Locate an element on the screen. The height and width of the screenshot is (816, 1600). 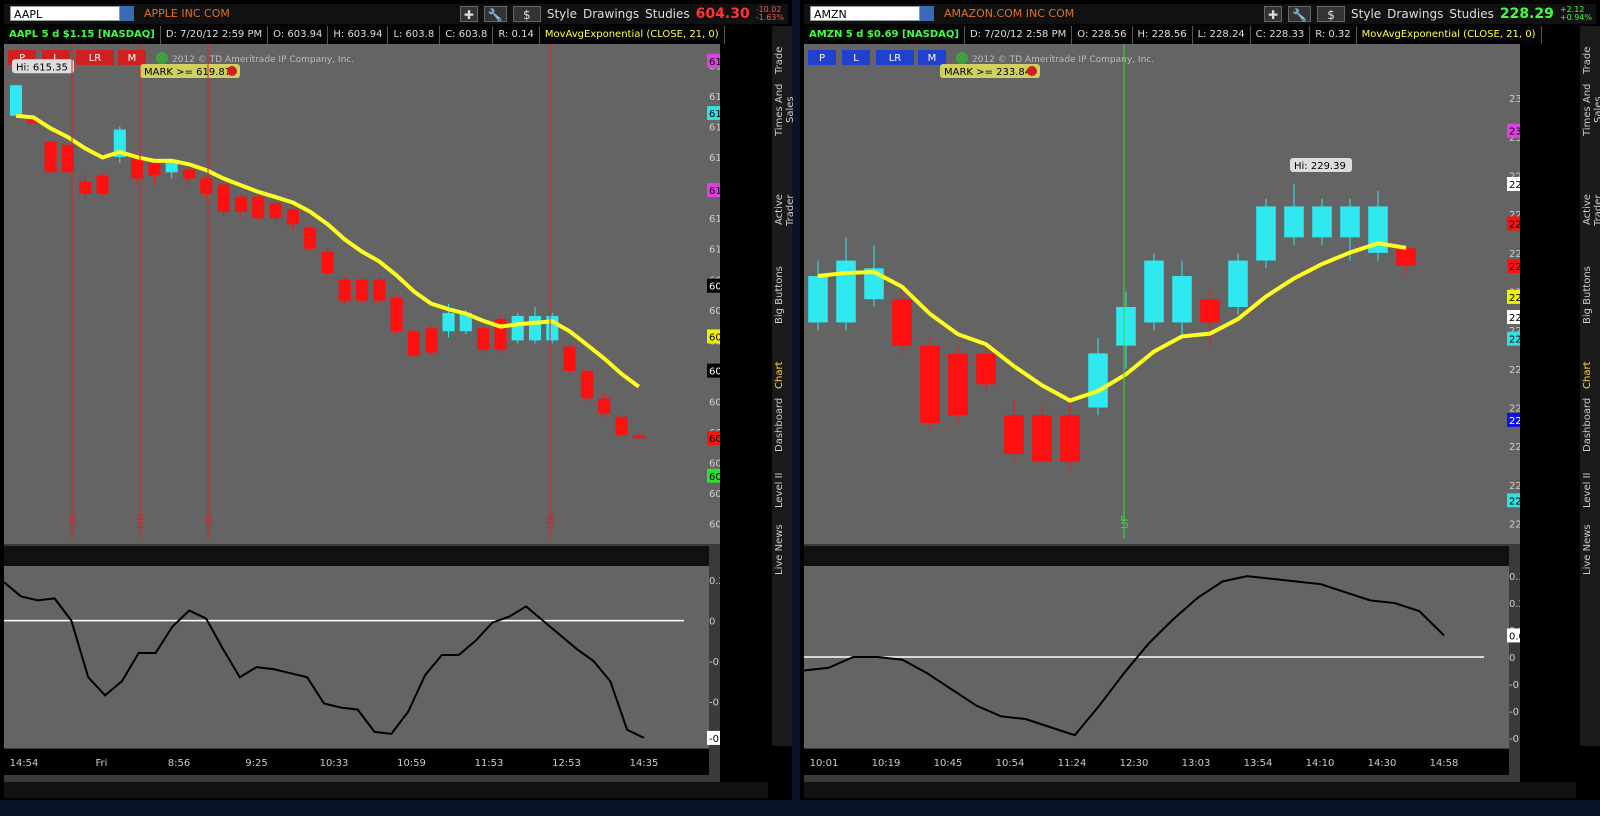
y-tick-label: 615 is located at coordinates (714, 97).